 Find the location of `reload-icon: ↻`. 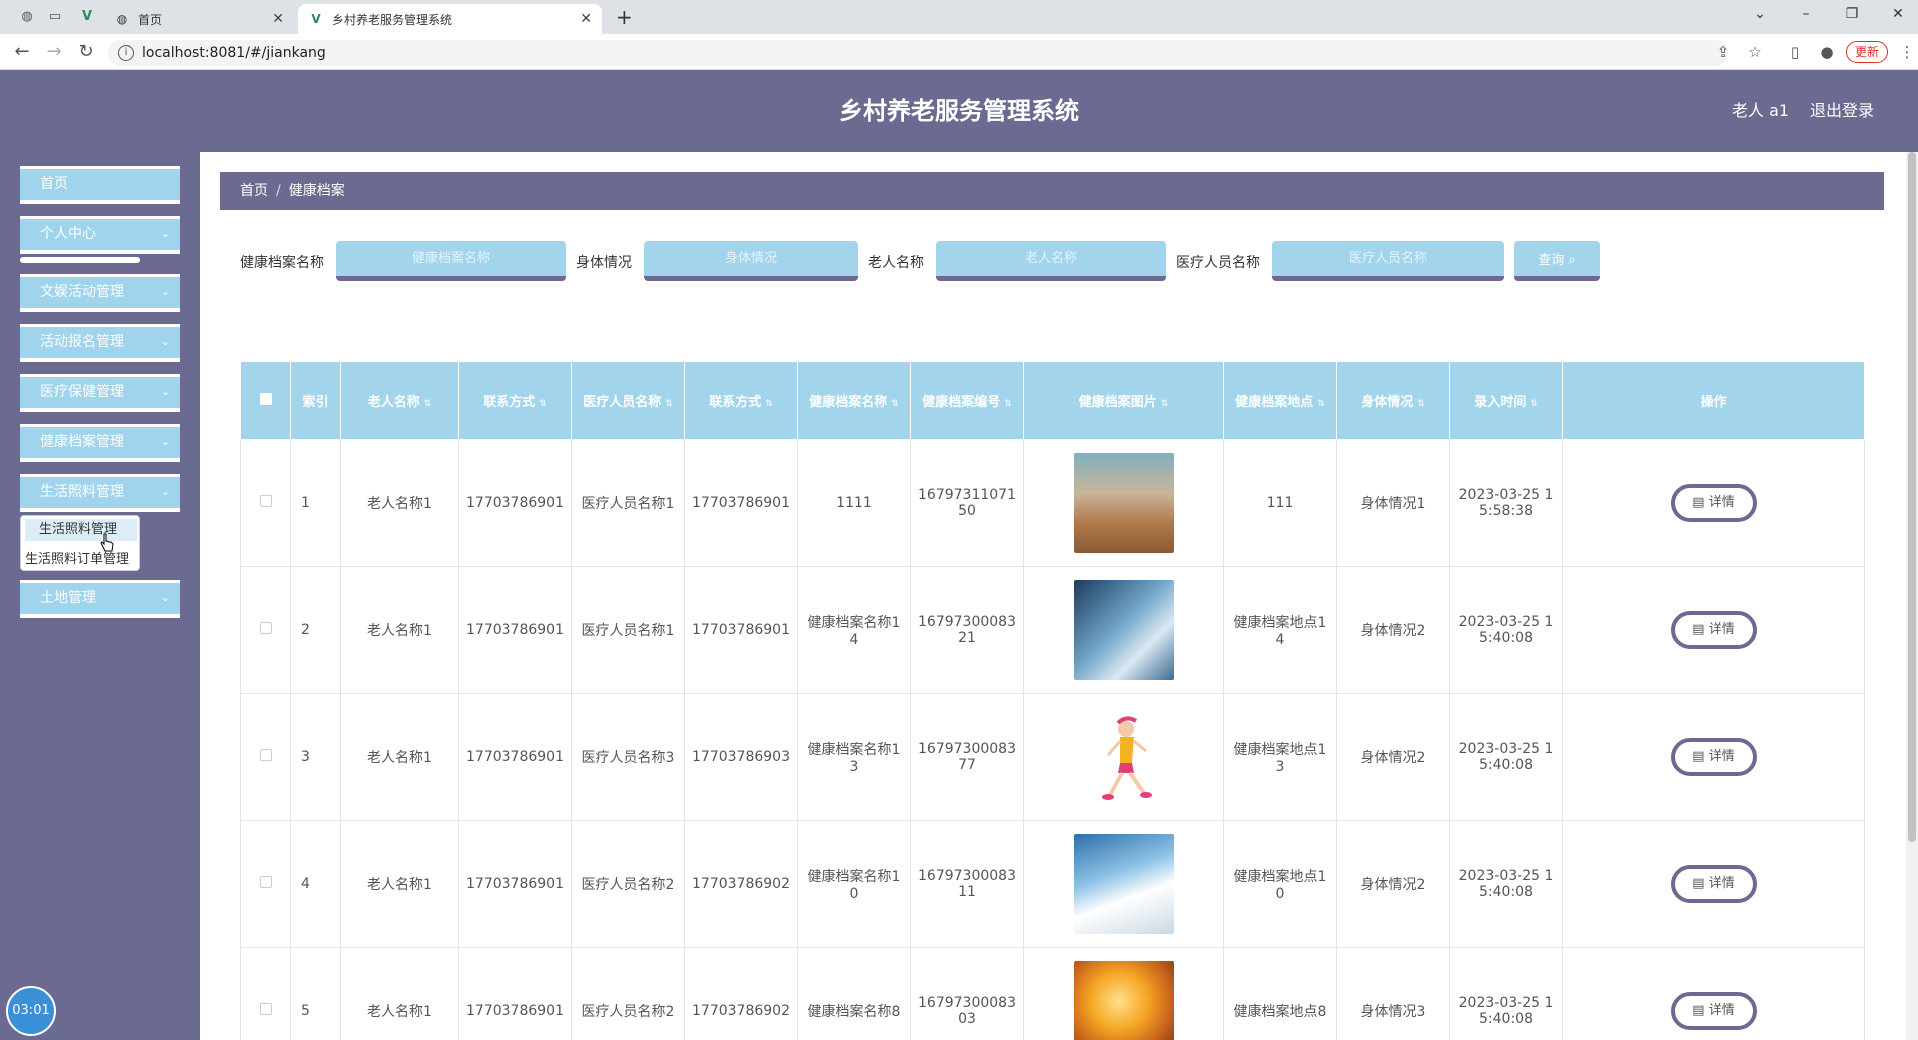

reload-icon: ↻ is located at coordinates (86, 51).